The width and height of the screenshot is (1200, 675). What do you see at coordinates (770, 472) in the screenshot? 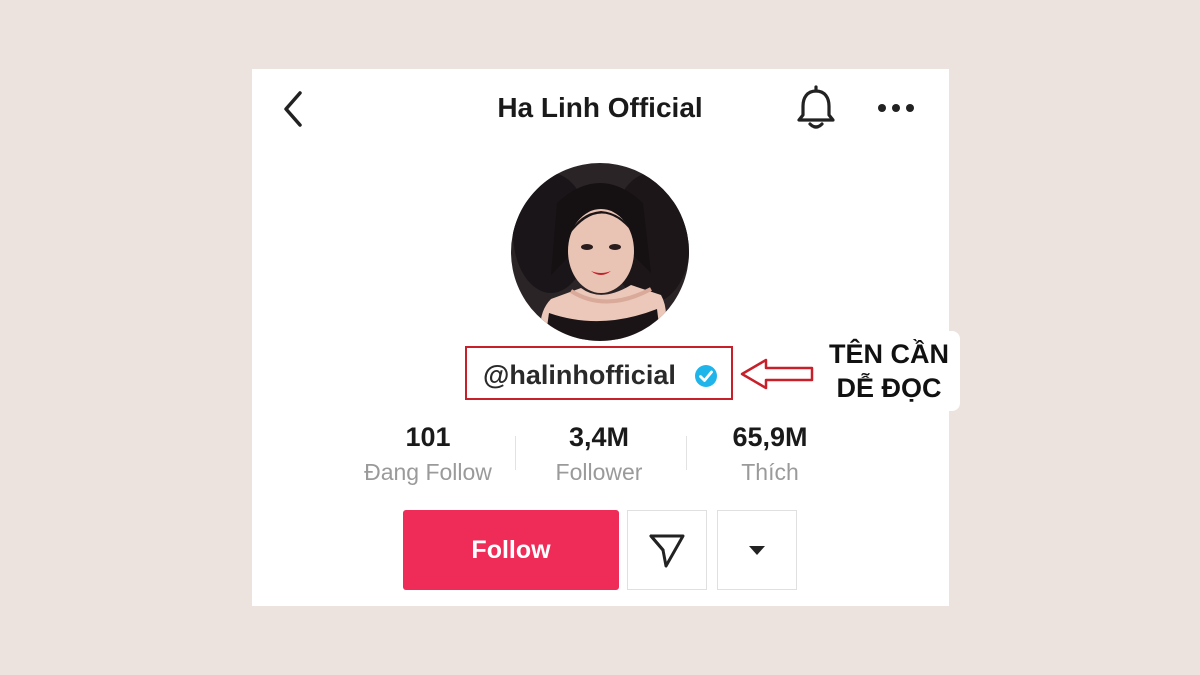
I see `stat-likes-label: Thích` at bounding box center [770, 472].